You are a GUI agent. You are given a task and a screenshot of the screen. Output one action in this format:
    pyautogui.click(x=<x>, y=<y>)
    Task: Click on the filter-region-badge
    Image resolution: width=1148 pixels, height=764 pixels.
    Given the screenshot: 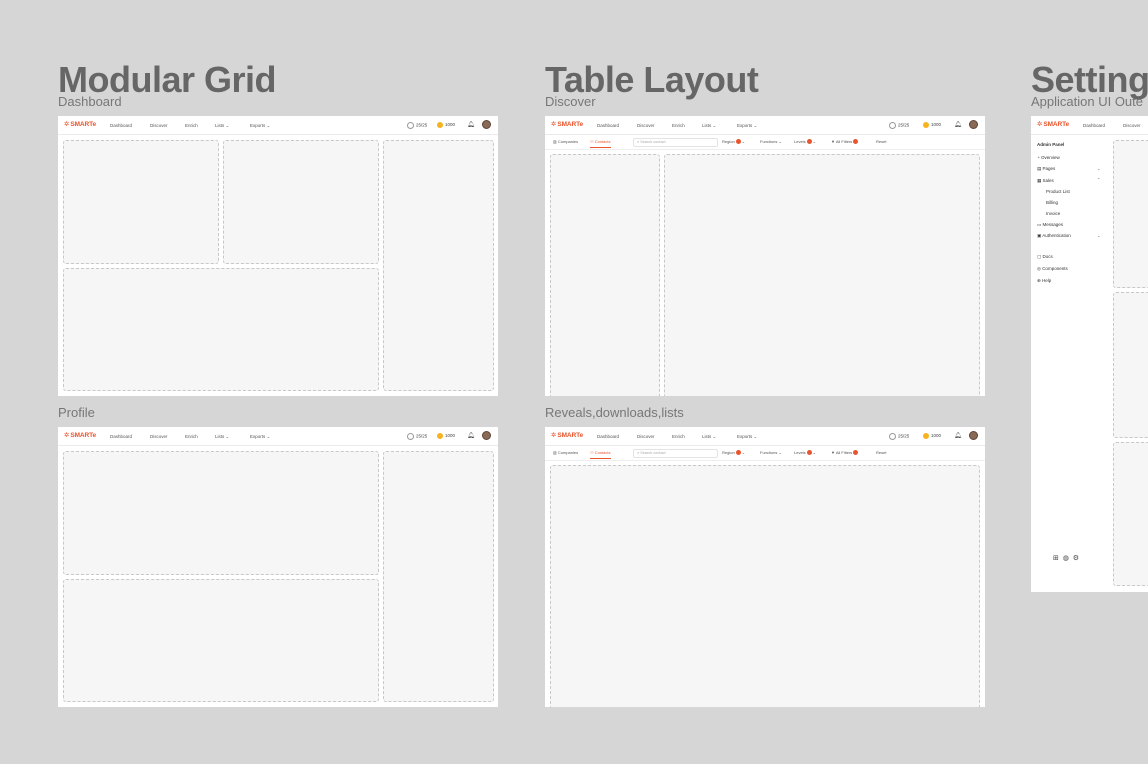 What is the action you would take?
    pyautogui.click(x=738, y=453)
    